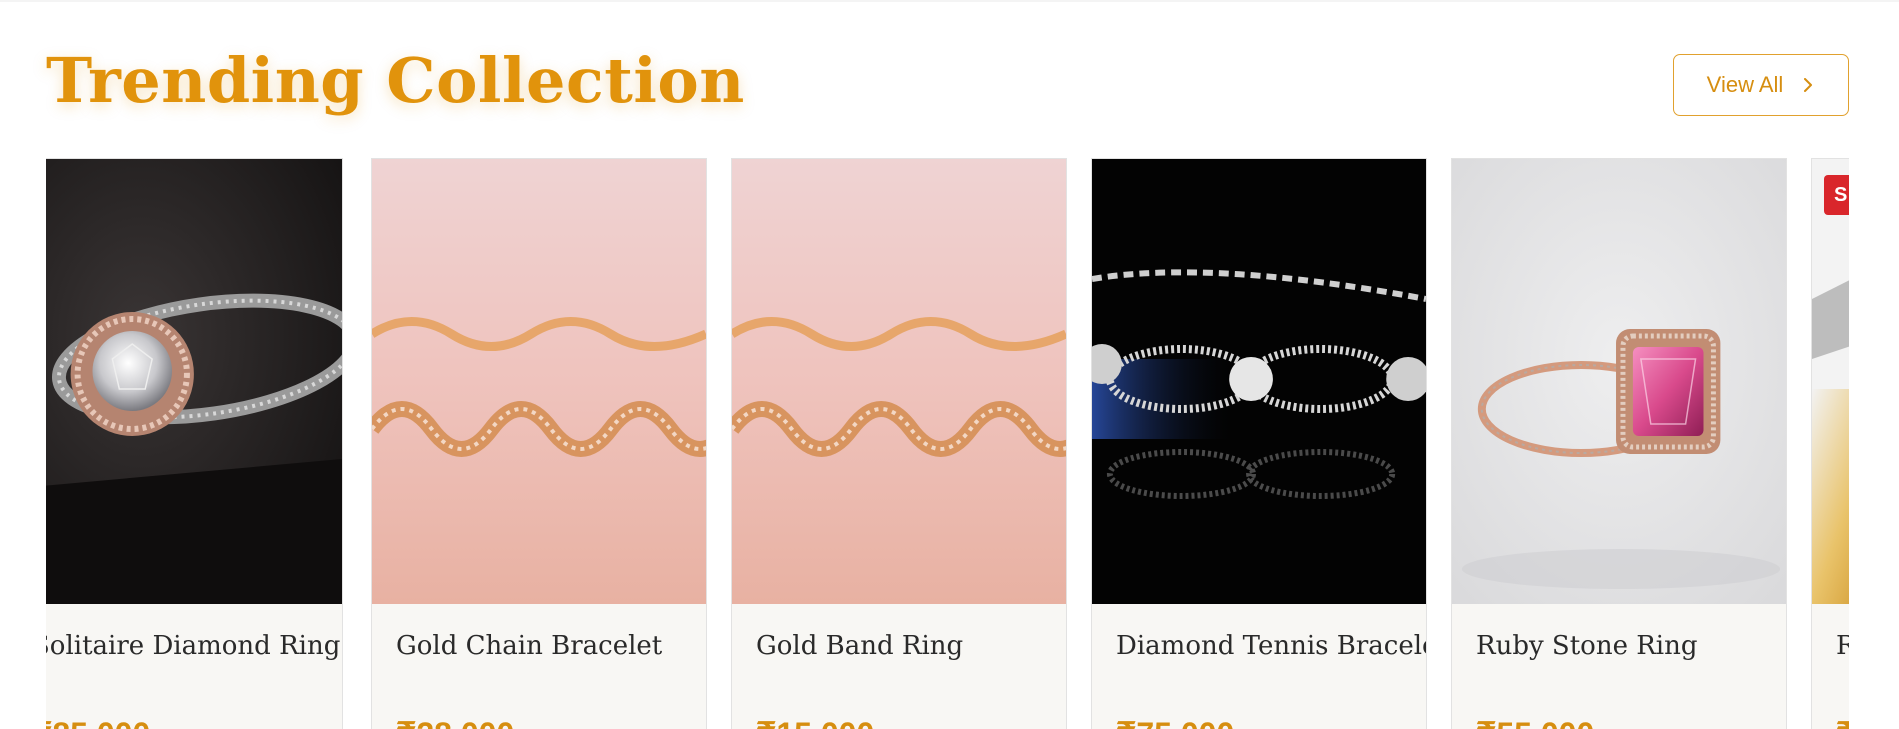 This screenshot has height=729, width=1899. What do you see at coordinates (98, 722) in the screenshot?
I see `product-price: ₹85,000` at bounding box center [98, 722].